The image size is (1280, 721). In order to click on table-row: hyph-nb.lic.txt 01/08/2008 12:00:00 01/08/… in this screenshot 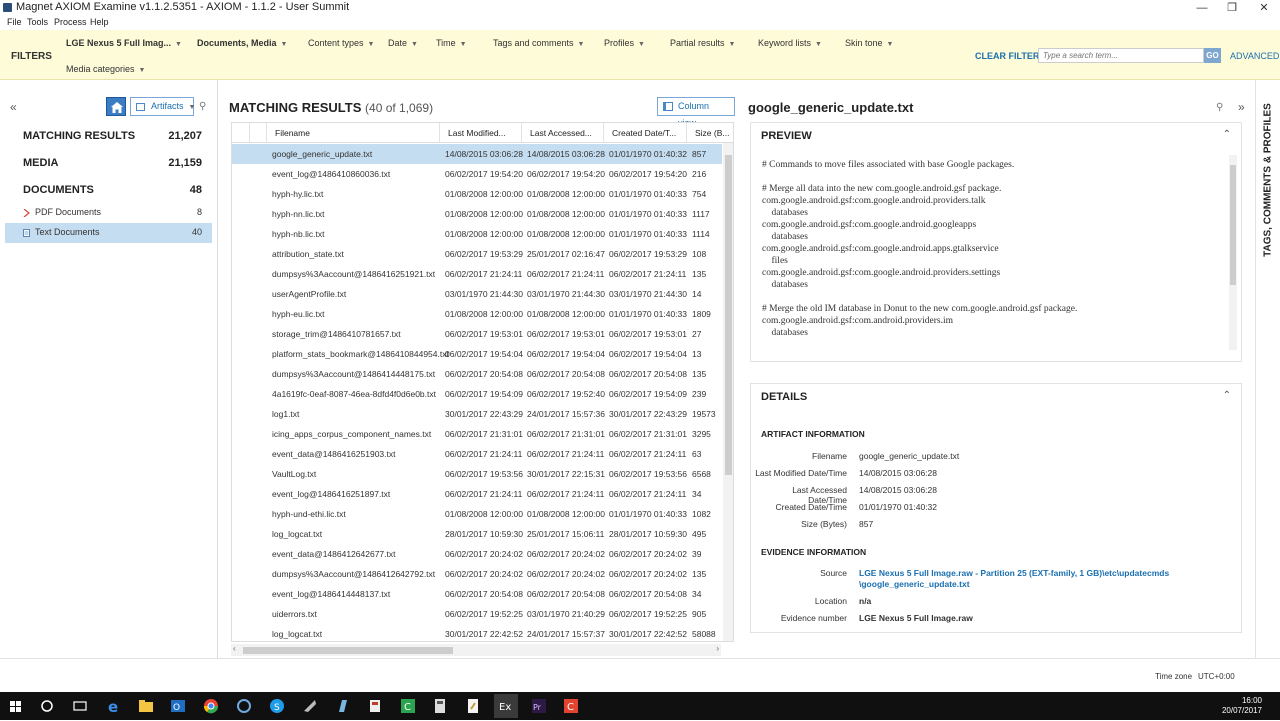, I will do `click(477, 234)`.